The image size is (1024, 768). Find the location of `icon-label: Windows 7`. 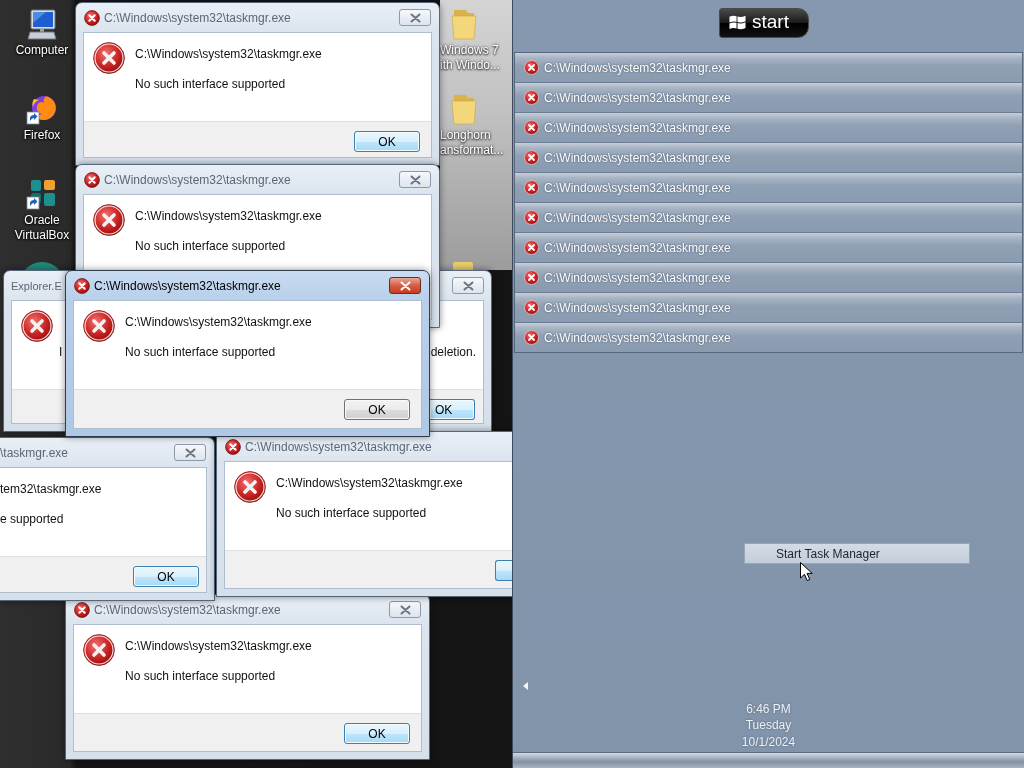

icon-label: Windows 7 is located at coordinates (469, 50).